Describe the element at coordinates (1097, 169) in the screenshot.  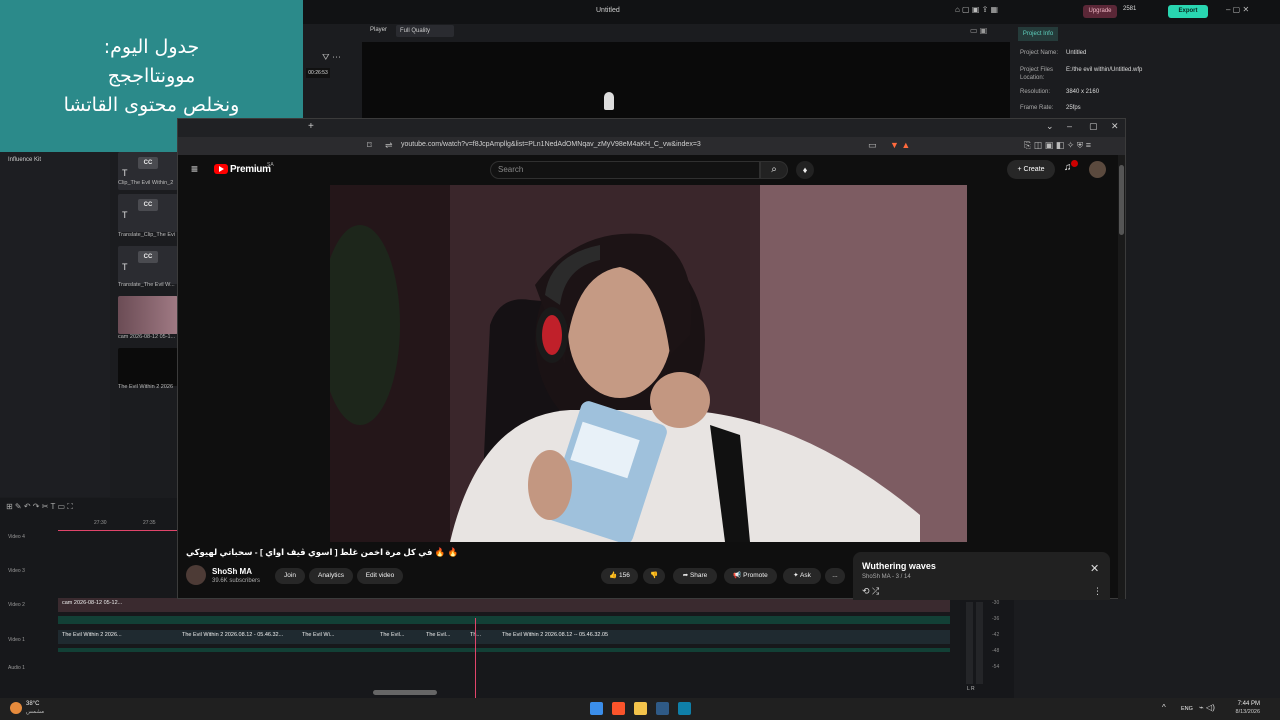
I see `avatar` at that location.